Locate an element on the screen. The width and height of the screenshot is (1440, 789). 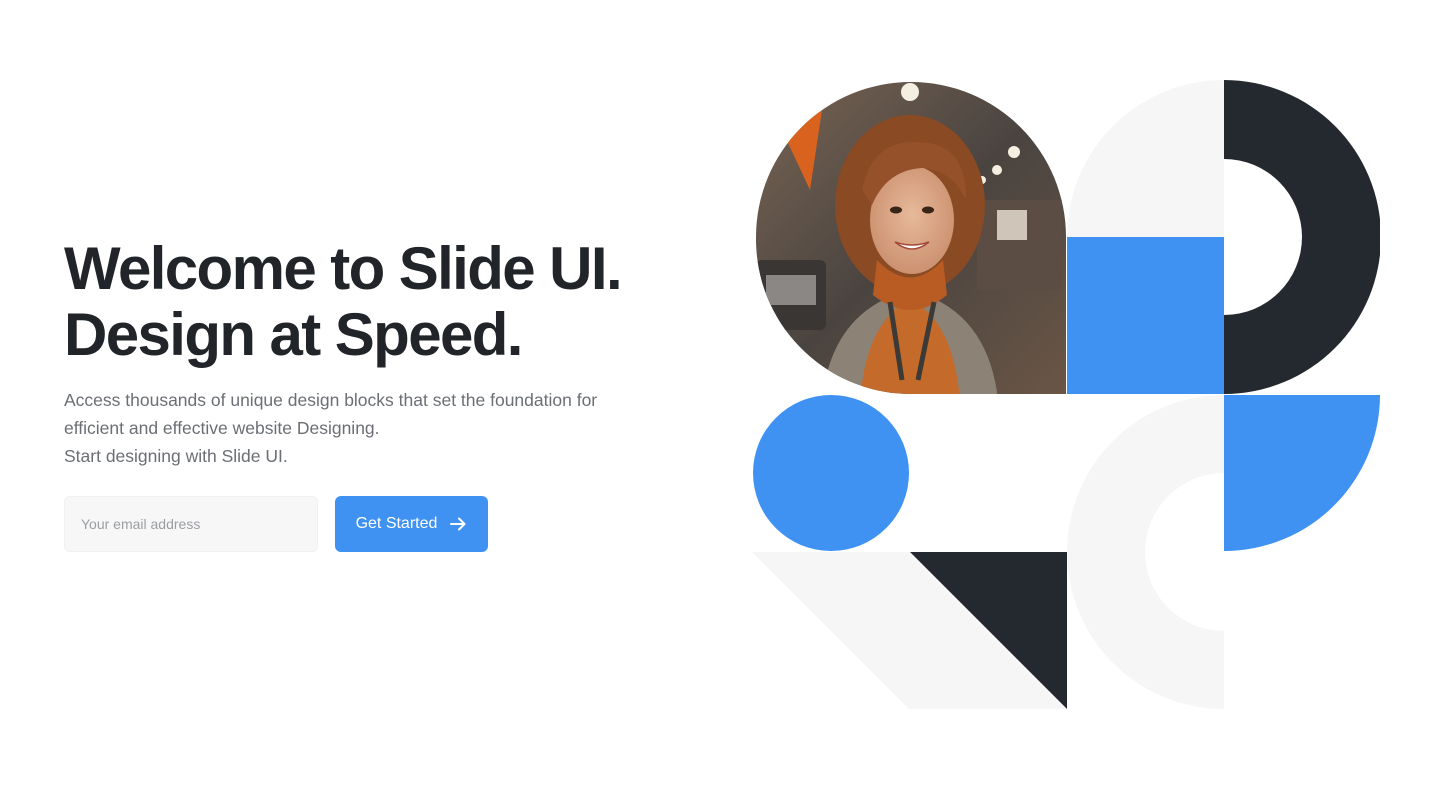
headline-line-2: Design at Speed. is located at coordinates (293, 334).